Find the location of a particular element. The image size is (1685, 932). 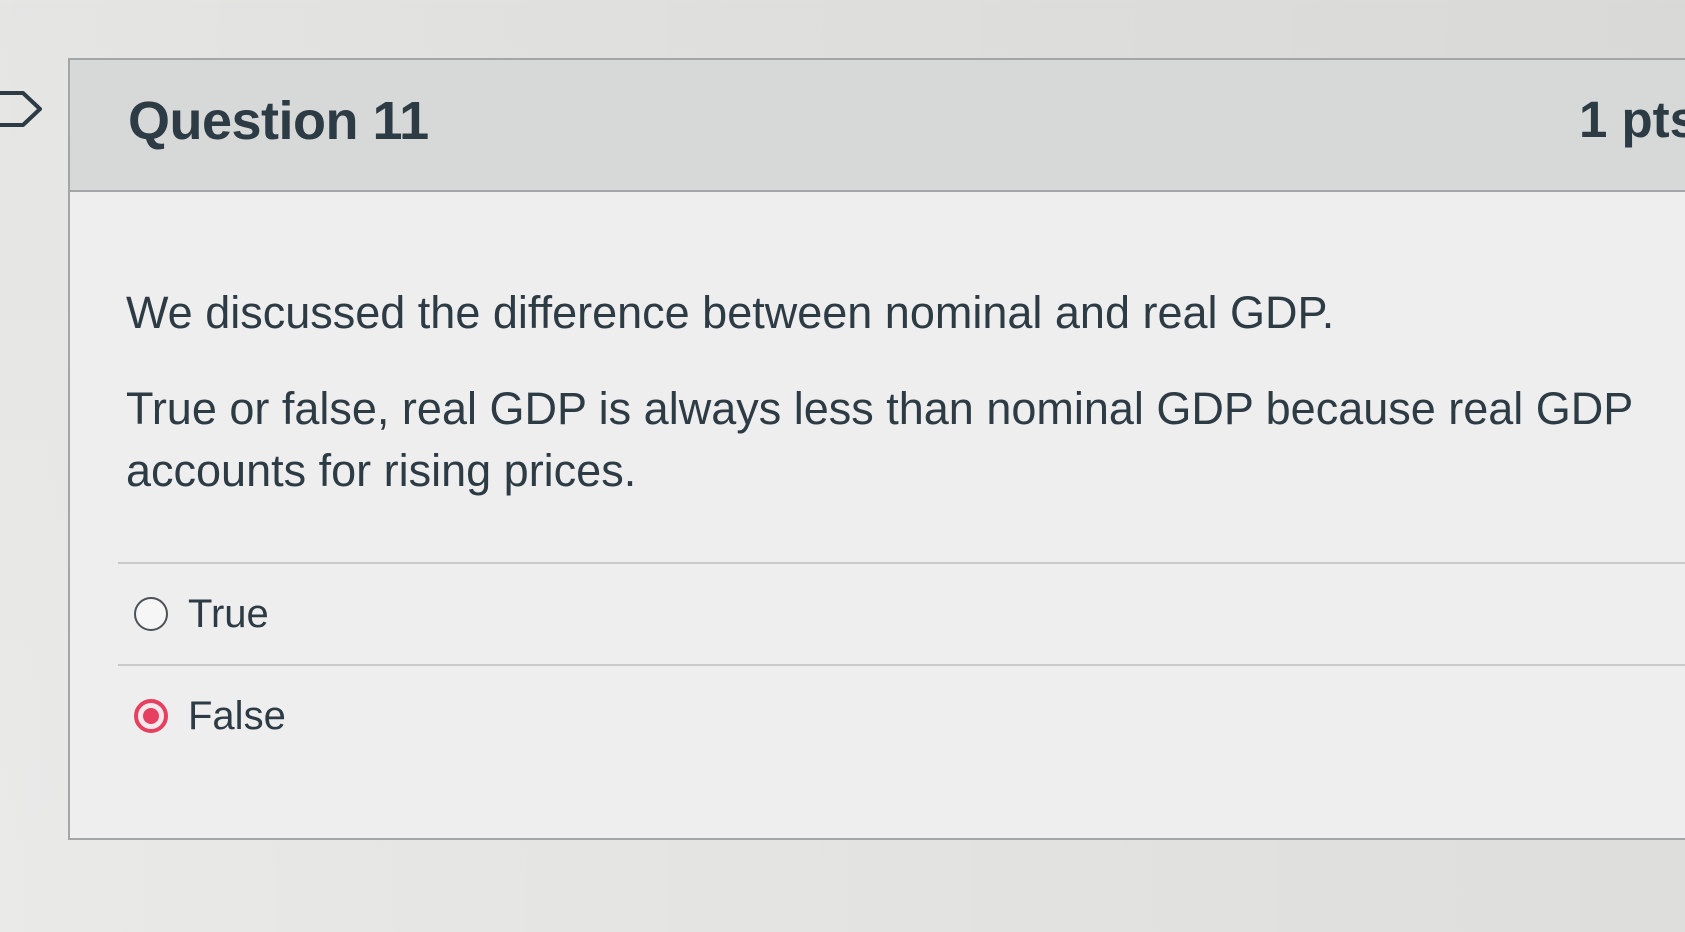

answer-option-true: True is located at coordinates (901, 614).